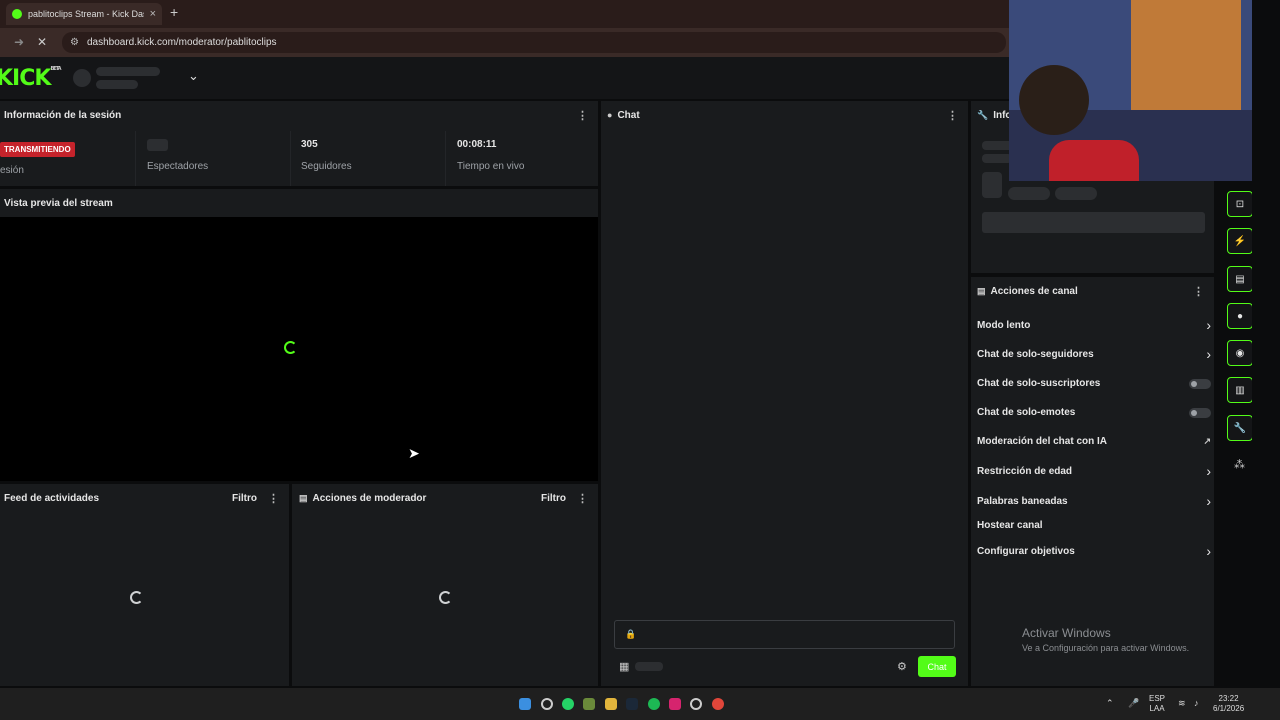  What do you see at coordinates (505, 14) in the screenshot?
I see `browser-tab-bar: pablitoclips Stream - Kick Dashb × +` at bounding box center [505, 14].